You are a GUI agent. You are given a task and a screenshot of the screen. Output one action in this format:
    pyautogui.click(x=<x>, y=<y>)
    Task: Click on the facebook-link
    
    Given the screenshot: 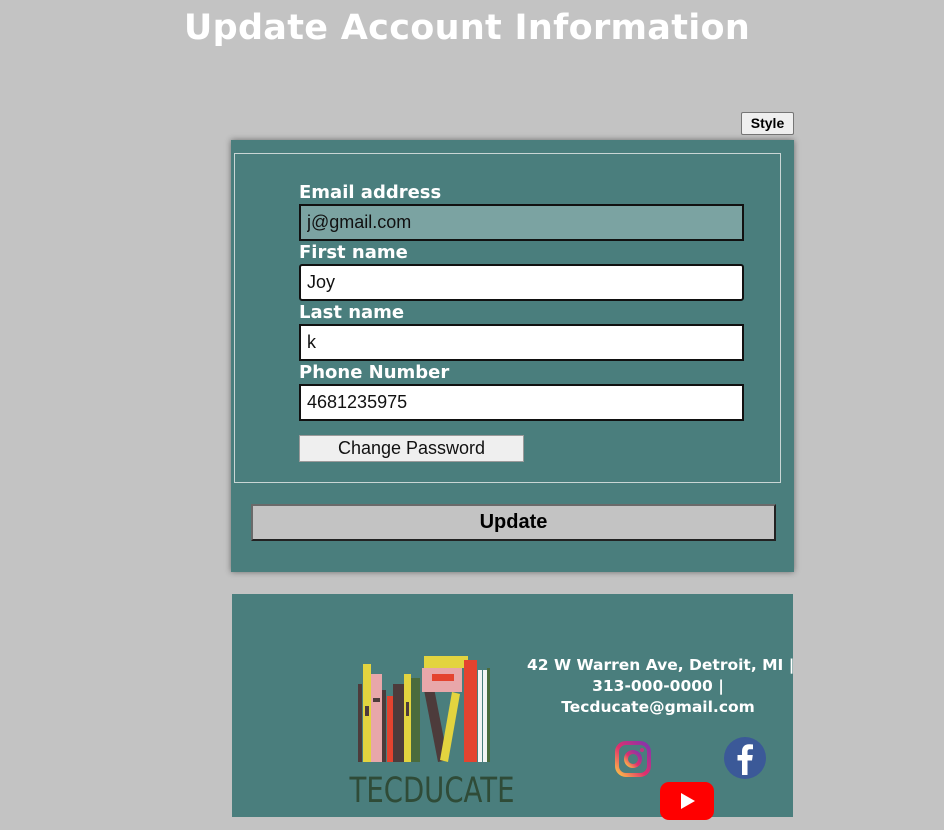 What is the action you would take?
    pyautogui.click(x=745, y=760)
    